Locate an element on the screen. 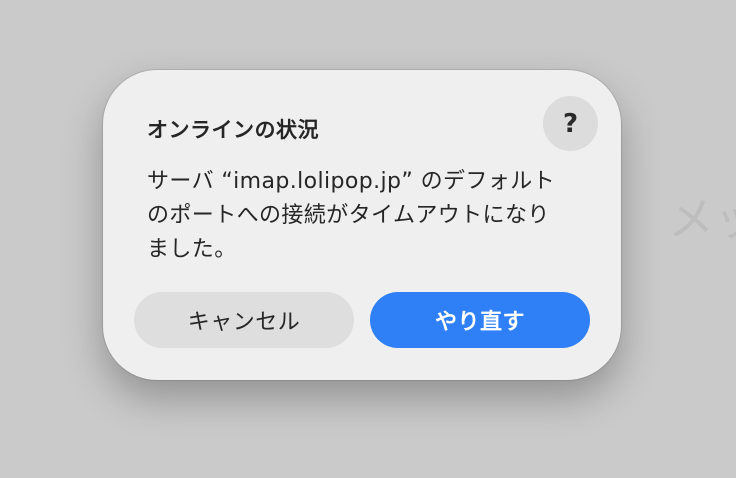 This screenshot has width=736, height=478. help-button: ? is located at coordinates (570, 123).